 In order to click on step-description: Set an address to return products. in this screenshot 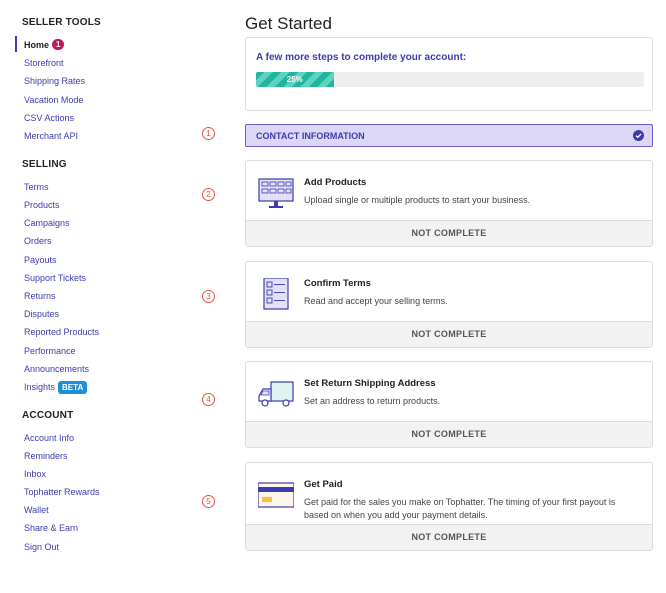, I will do `click(372, 401)`.